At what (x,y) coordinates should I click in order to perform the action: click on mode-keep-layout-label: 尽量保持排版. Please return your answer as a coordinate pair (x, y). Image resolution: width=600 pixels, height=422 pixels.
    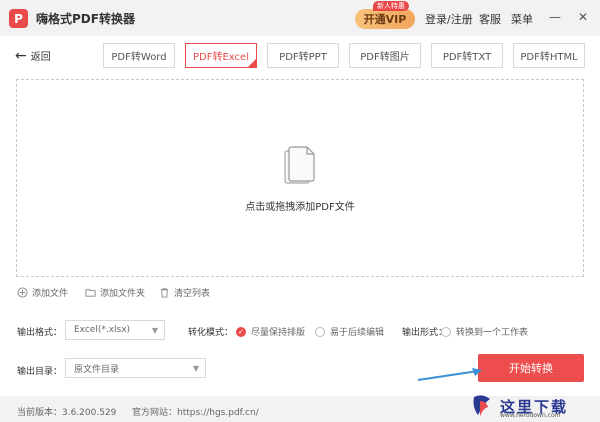
    Looking at the image, I should click on (278, 333).